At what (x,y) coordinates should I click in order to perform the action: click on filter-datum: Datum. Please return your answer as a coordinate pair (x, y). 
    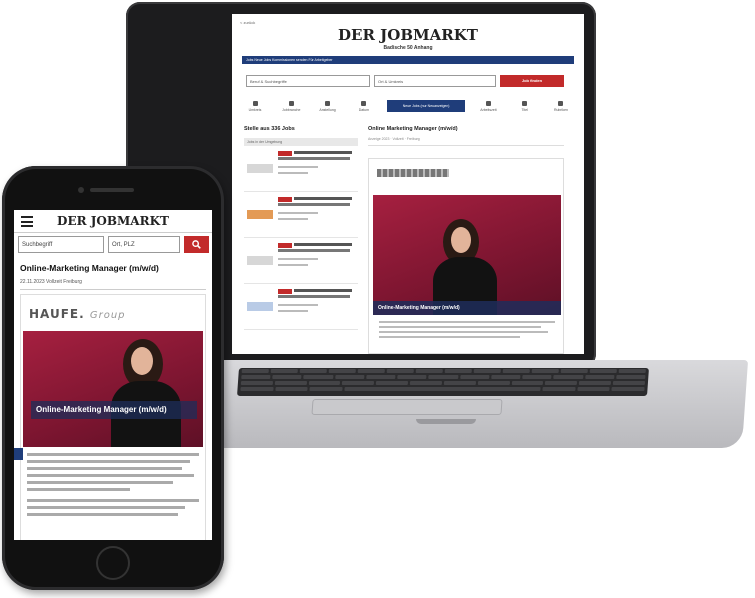
    Looking at the image, I should click on (364, 106).